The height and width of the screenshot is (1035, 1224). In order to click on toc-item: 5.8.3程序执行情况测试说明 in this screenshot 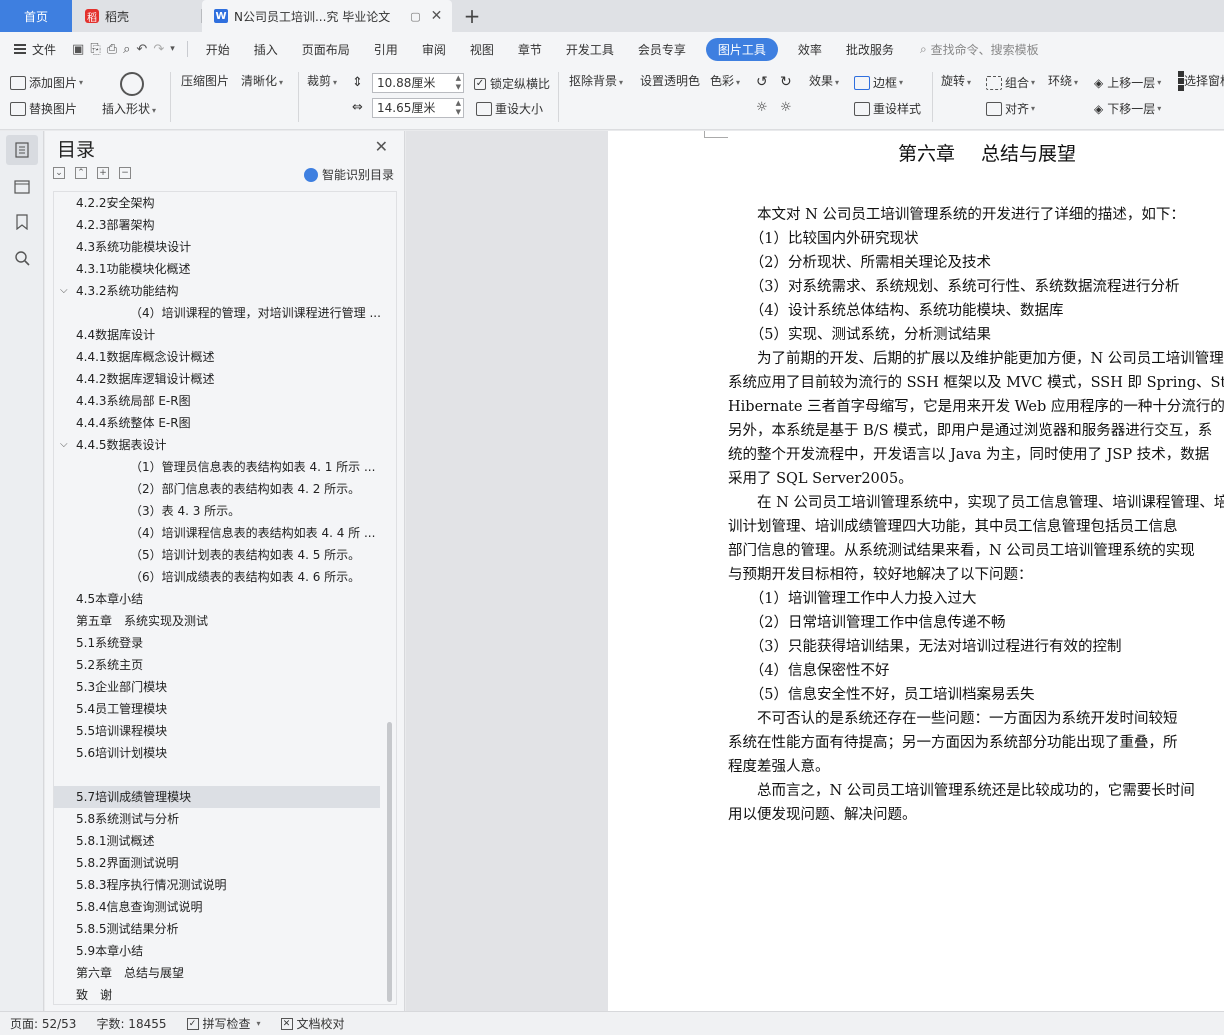, I will do `click(217, 885)`.